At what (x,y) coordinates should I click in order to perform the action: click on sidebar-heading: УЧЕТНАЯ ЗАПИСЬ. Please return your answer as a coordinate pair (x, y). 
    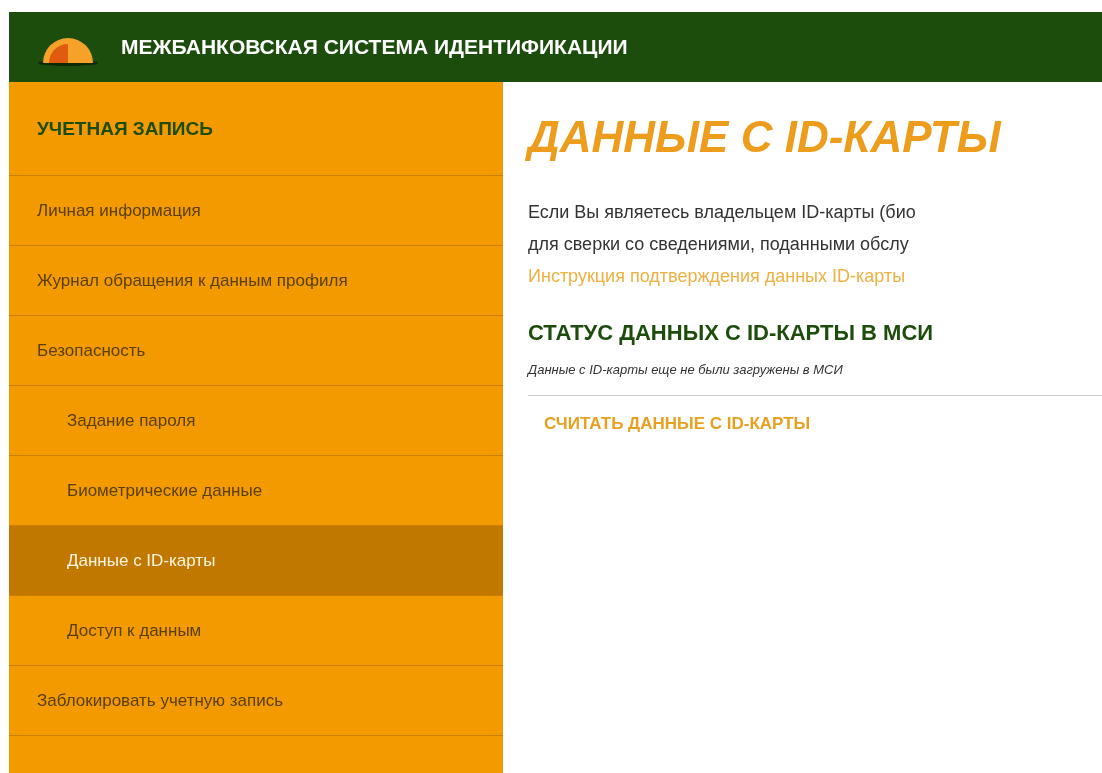
    Looking at the image, I should click on (125, 128).